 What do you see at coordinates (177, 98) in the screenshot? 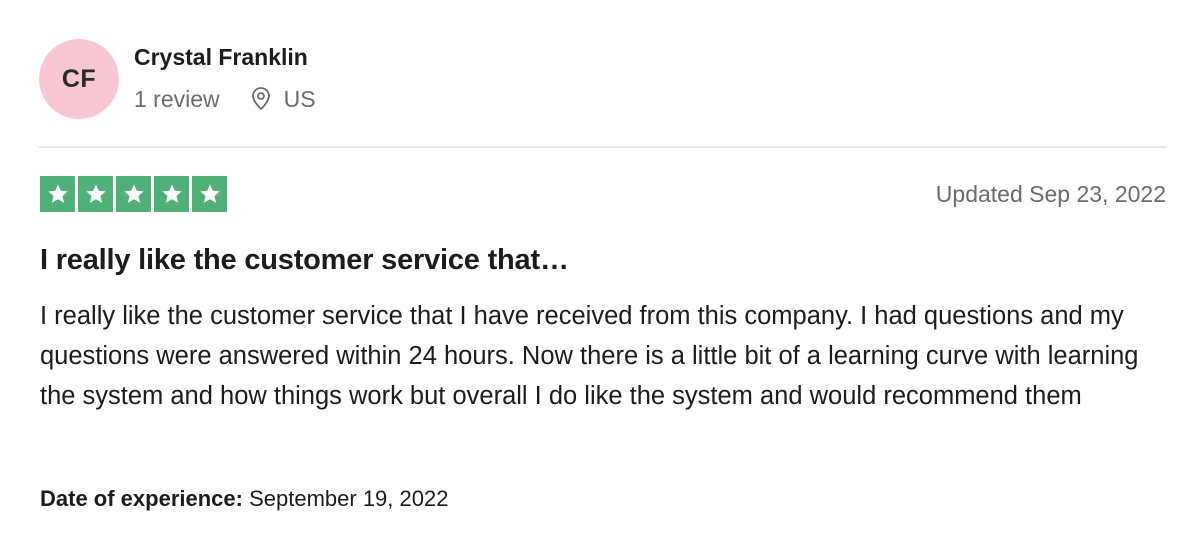
I see `review-count: 1 review` at bounding box center [177, 98].